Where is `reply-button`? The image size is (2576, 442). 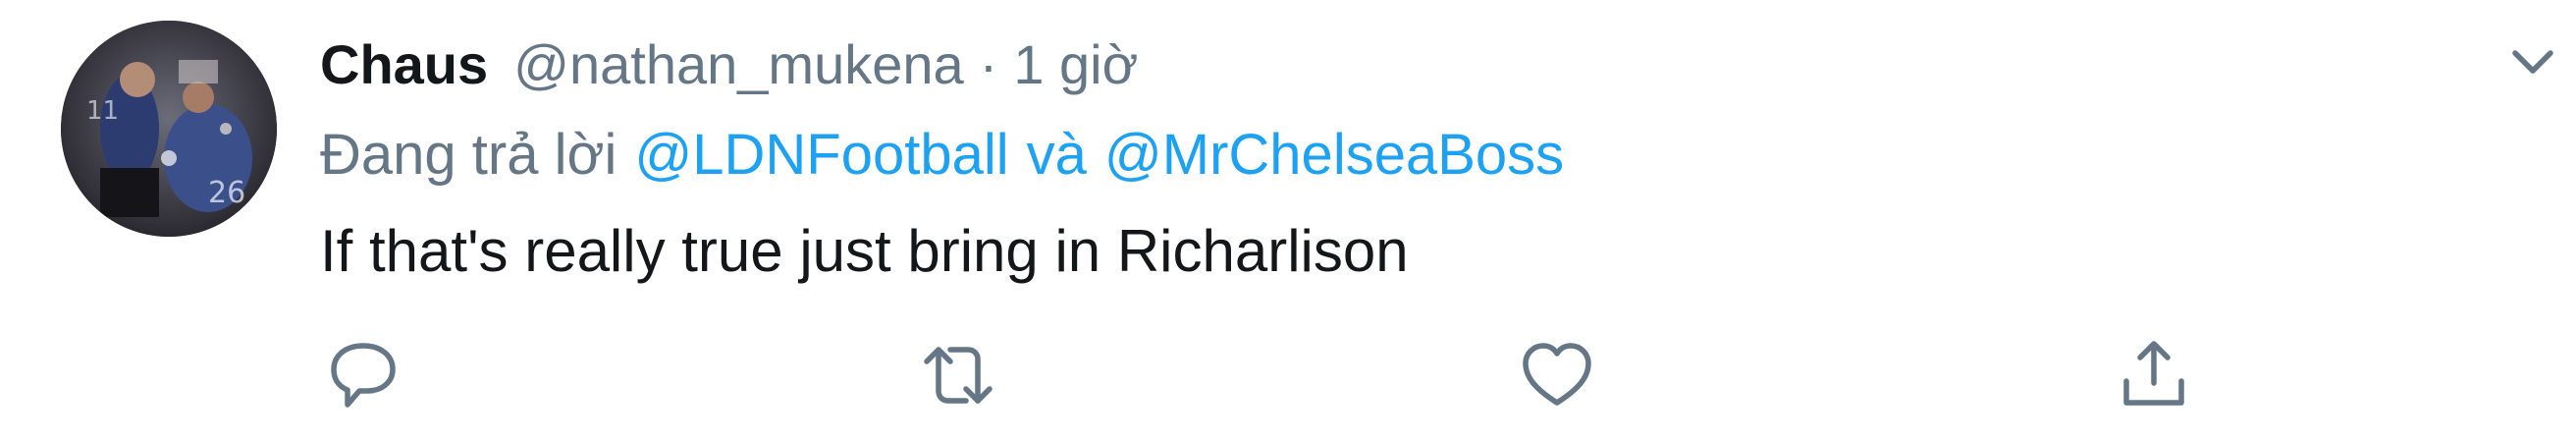 reply-button is located at coordinates (363, 375).